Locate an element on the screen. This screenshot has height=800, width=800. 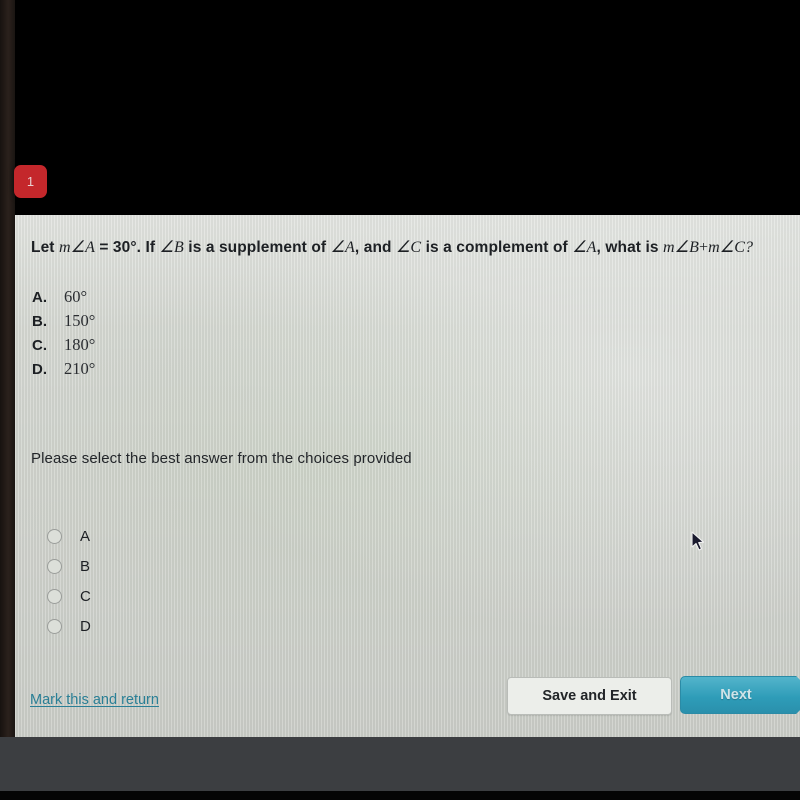
radio-label: C is located at coordinates (85, 596).